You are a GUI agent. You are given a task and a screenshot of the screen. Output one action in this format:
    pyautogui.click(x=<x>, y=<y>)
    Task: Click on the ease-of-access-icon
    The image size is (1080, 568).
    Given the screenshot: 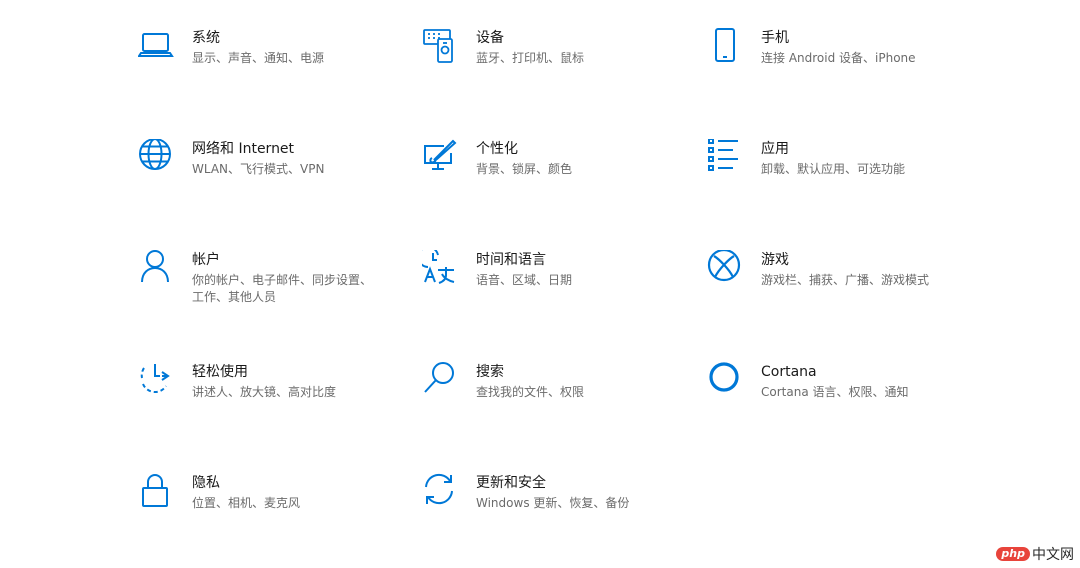 What is the action you would take?
    pyautogui.click(x=156, y=380)
    